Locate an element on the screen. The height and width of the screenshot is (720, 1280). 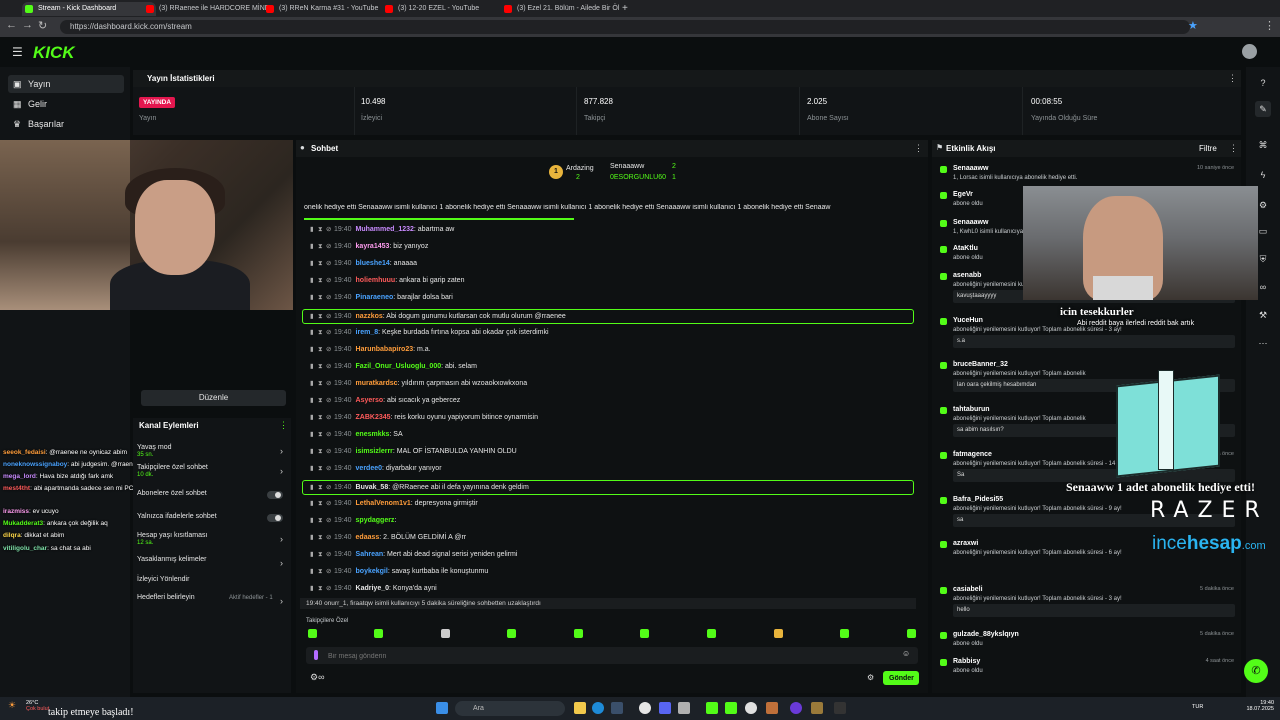
chat-message: ▮ ⧗ ⊘ 19:40 verdee0: diyarbakır yanıyor is located at coordinates (613, 469).